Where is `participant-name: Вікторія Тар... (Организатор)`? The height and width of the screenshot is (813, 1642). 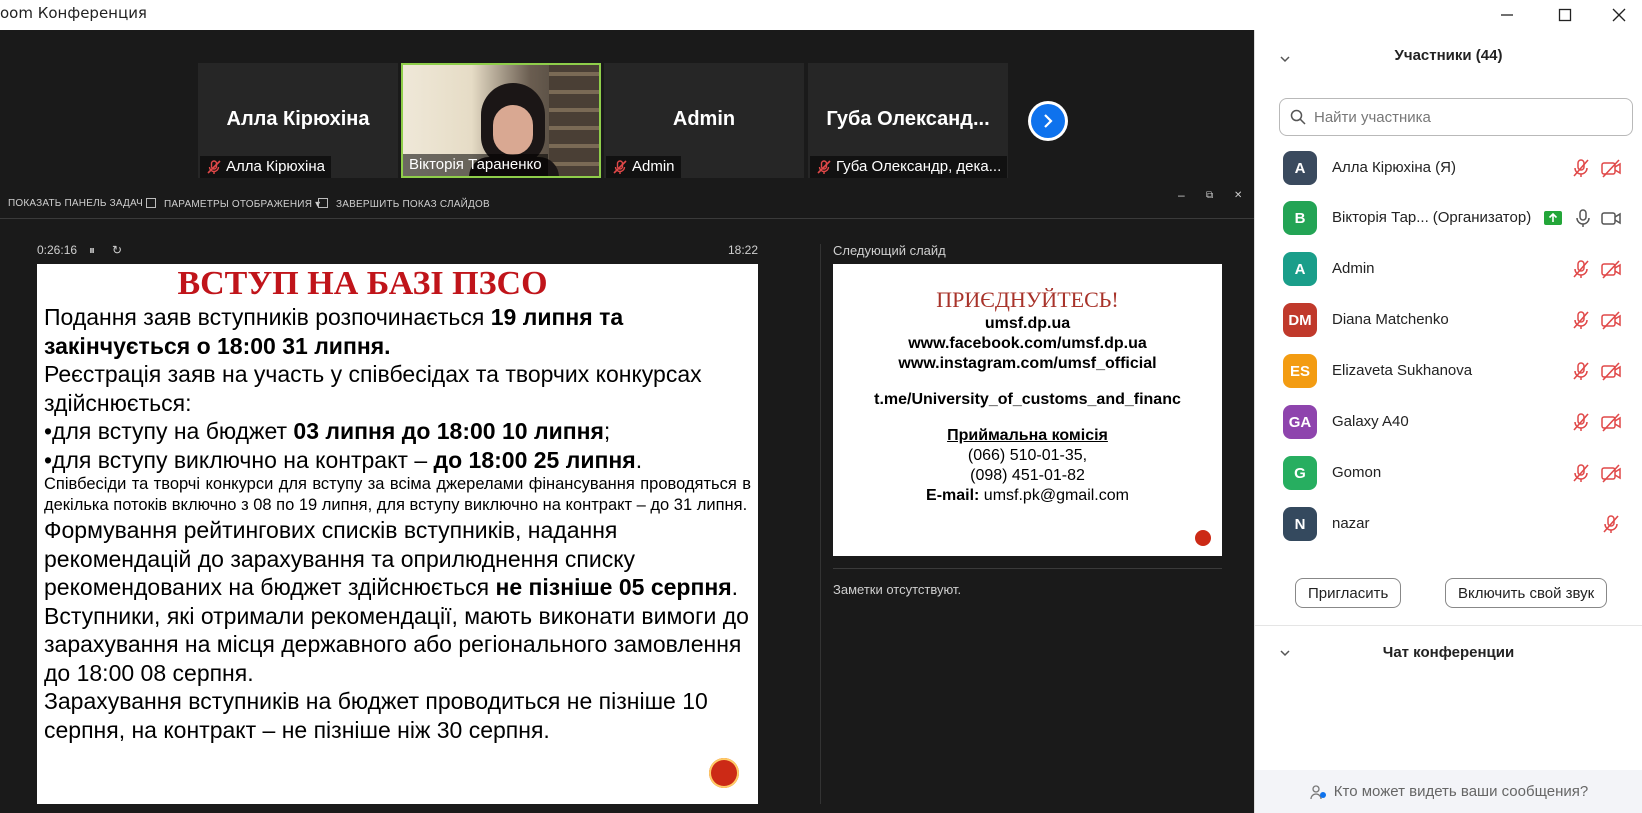
participant-name: Вікторія Тар... (Организатор) is located at coordinates (1431, 217).